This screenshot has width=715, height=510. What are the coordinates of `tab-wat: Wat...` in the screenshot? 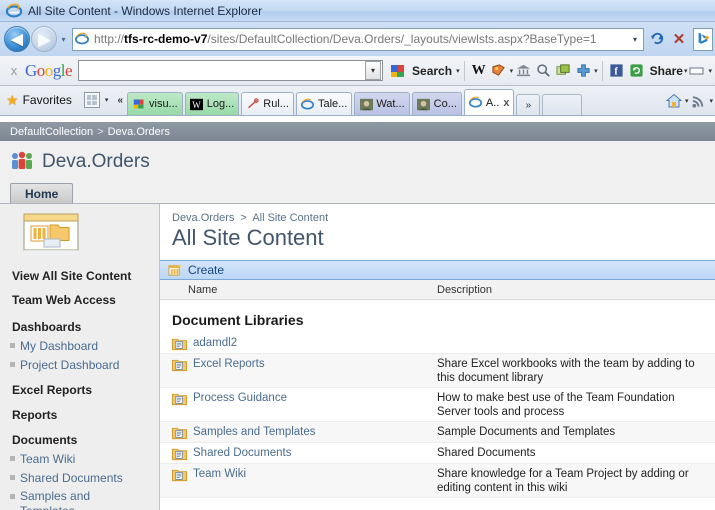 It's located at (382, 103).